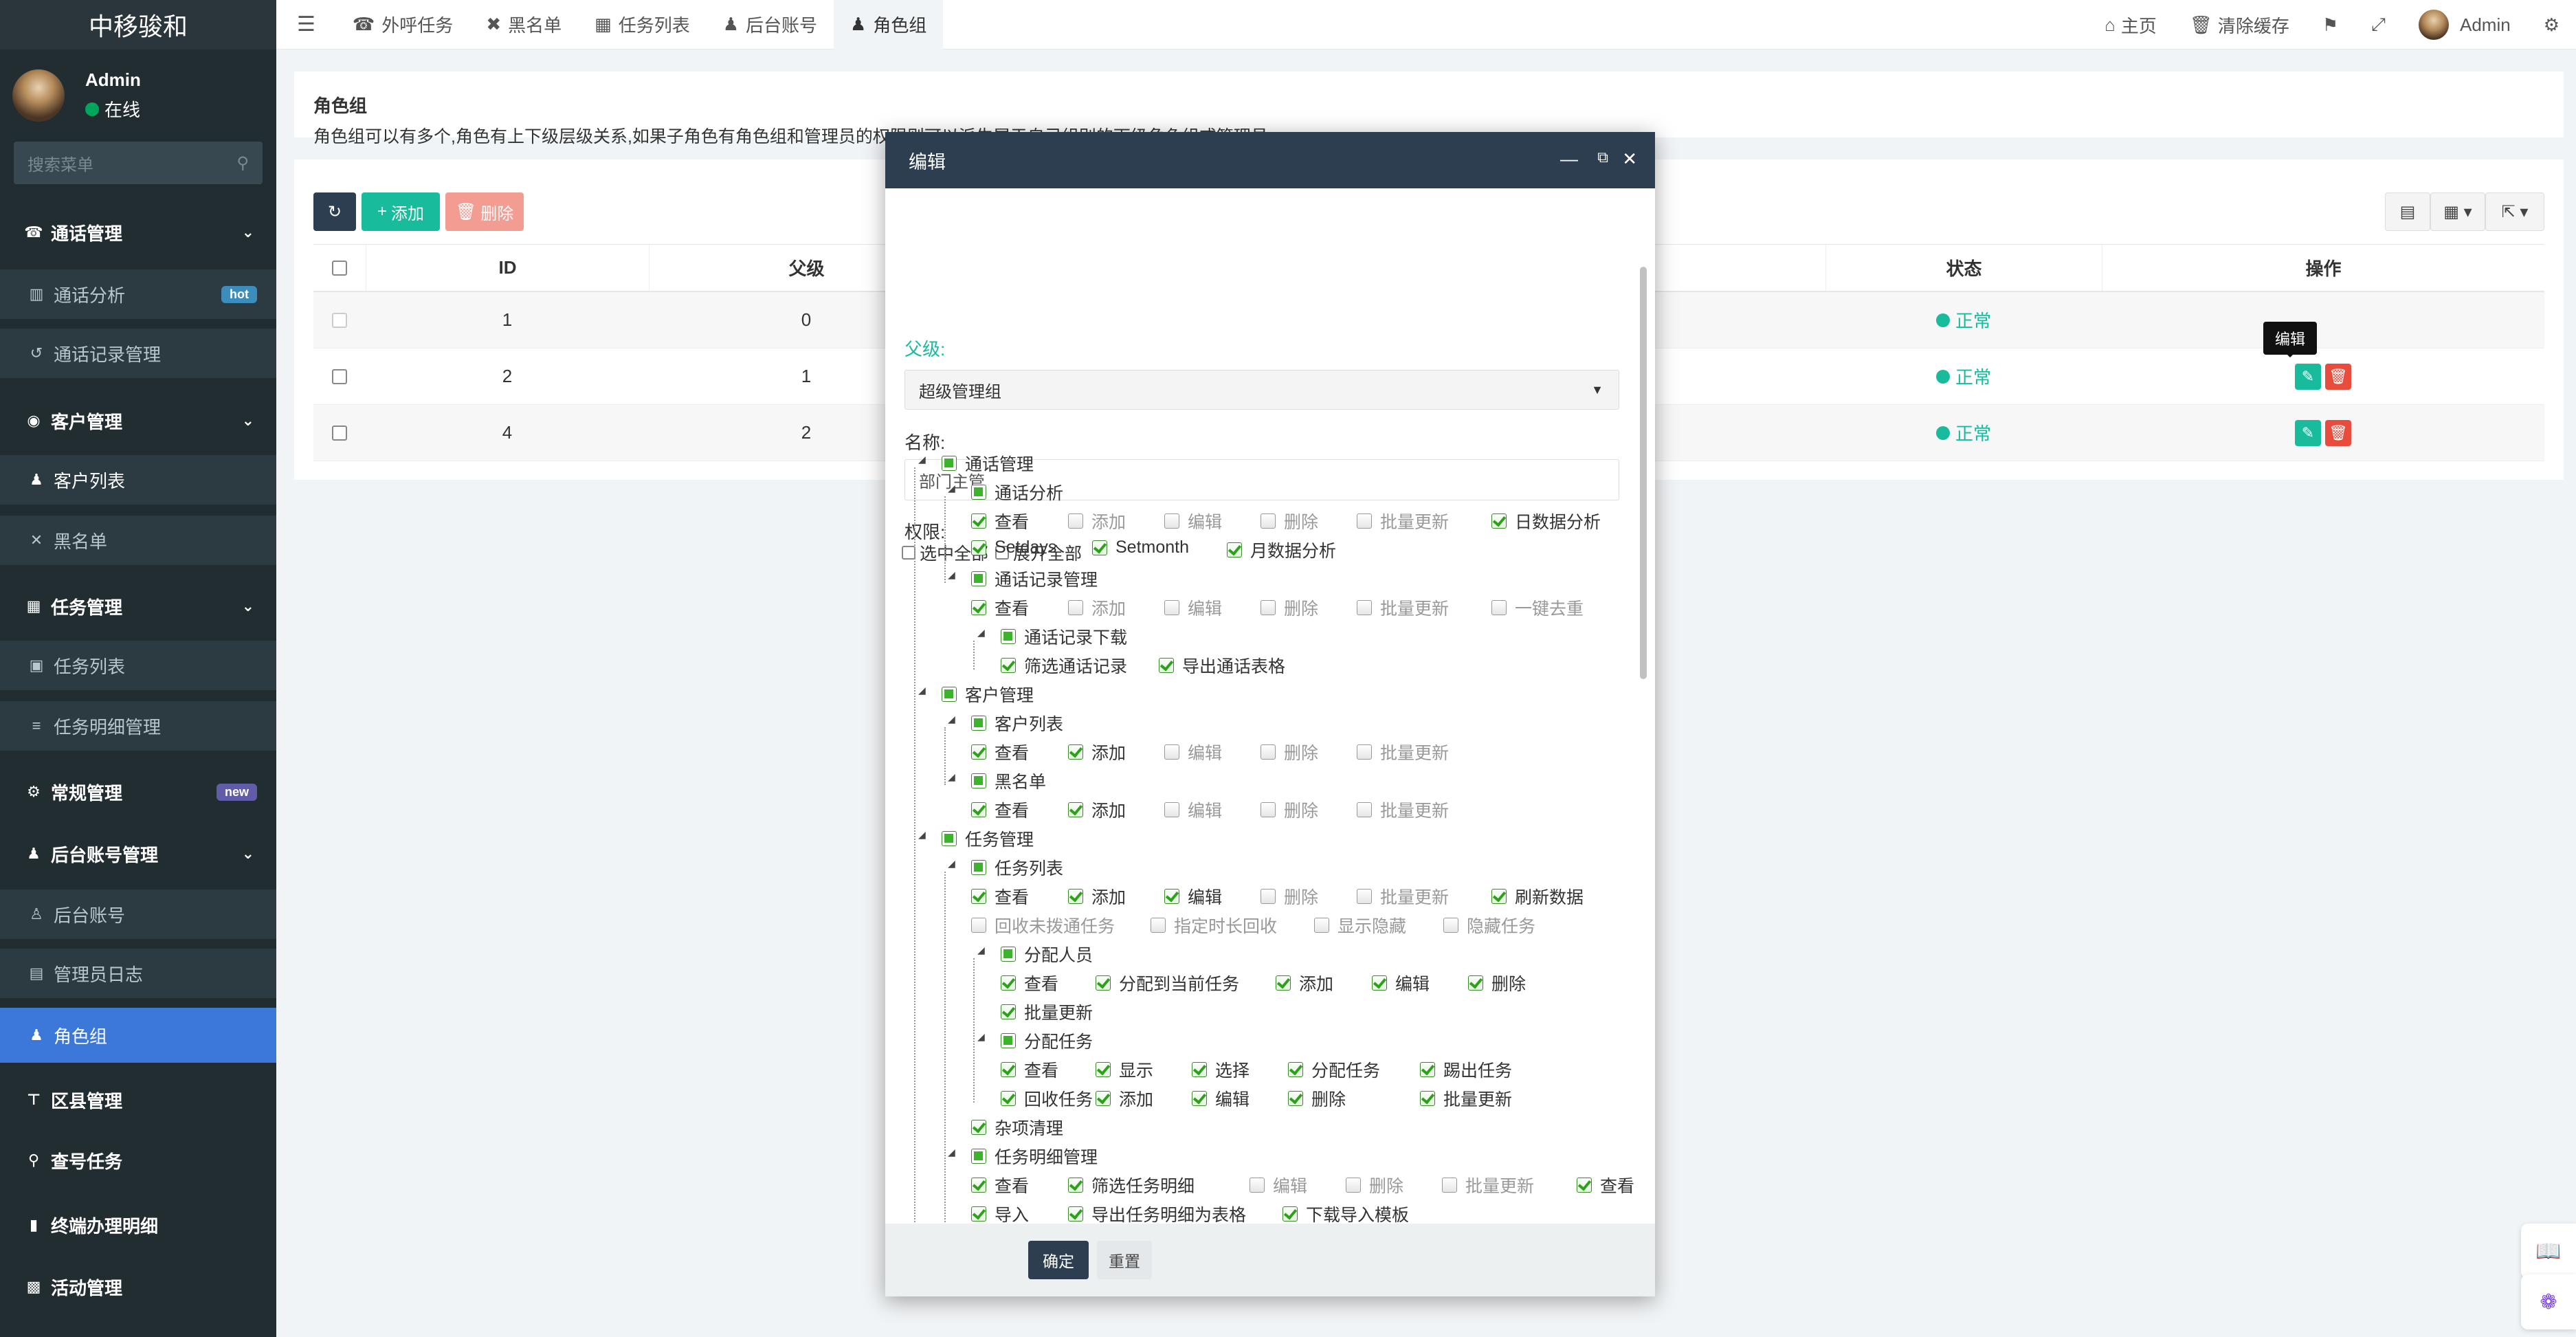  What do you see at coordinates (138, 854) in the screenshot?
I see `sidebar-item-10: ♟ 后台账号管理 ⌄` at bounding box center [138, 854].